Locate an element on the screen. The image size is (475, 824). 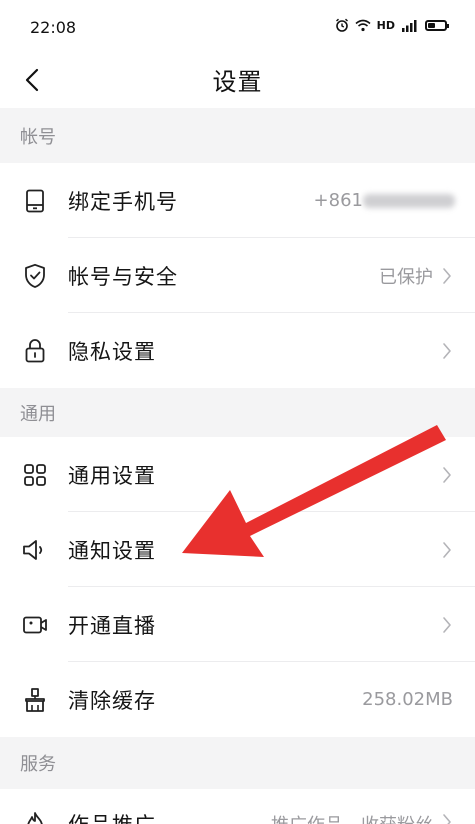
phone-number-redacted is located at coordinates (409, 200).